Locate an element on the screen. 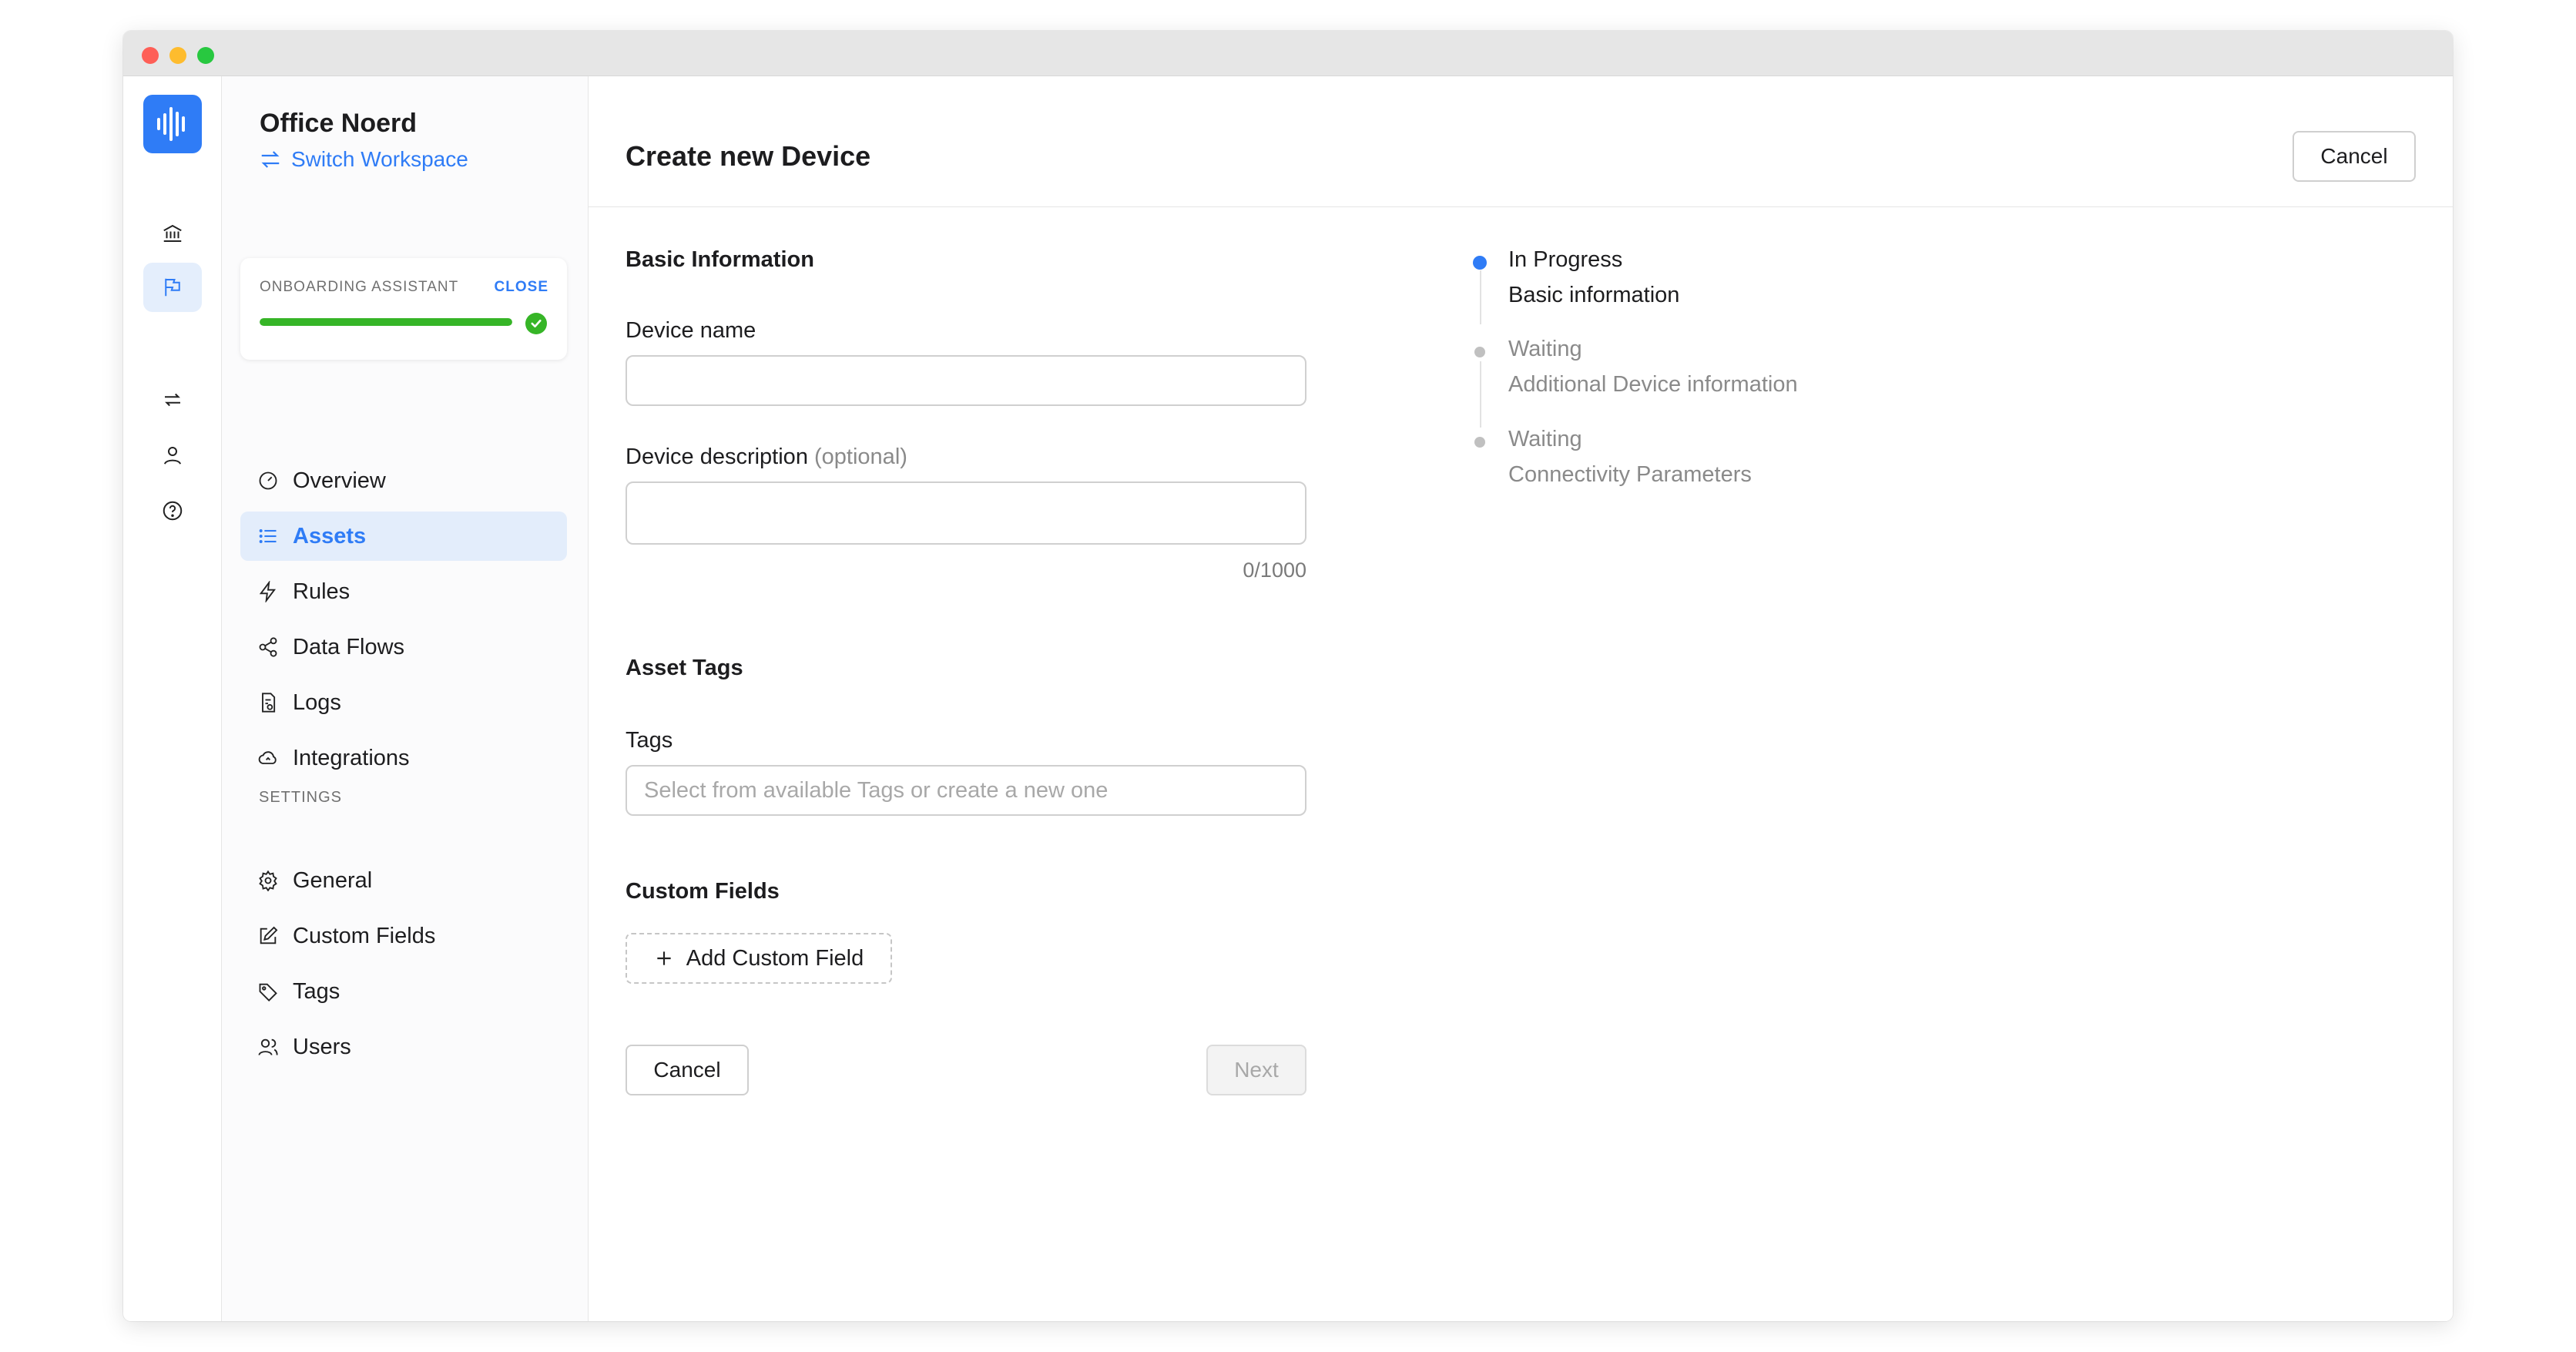 This screenshot has width=2576, height=1352. switch-workspace-label: Switch Workspace is located at coordinates (379, 159).